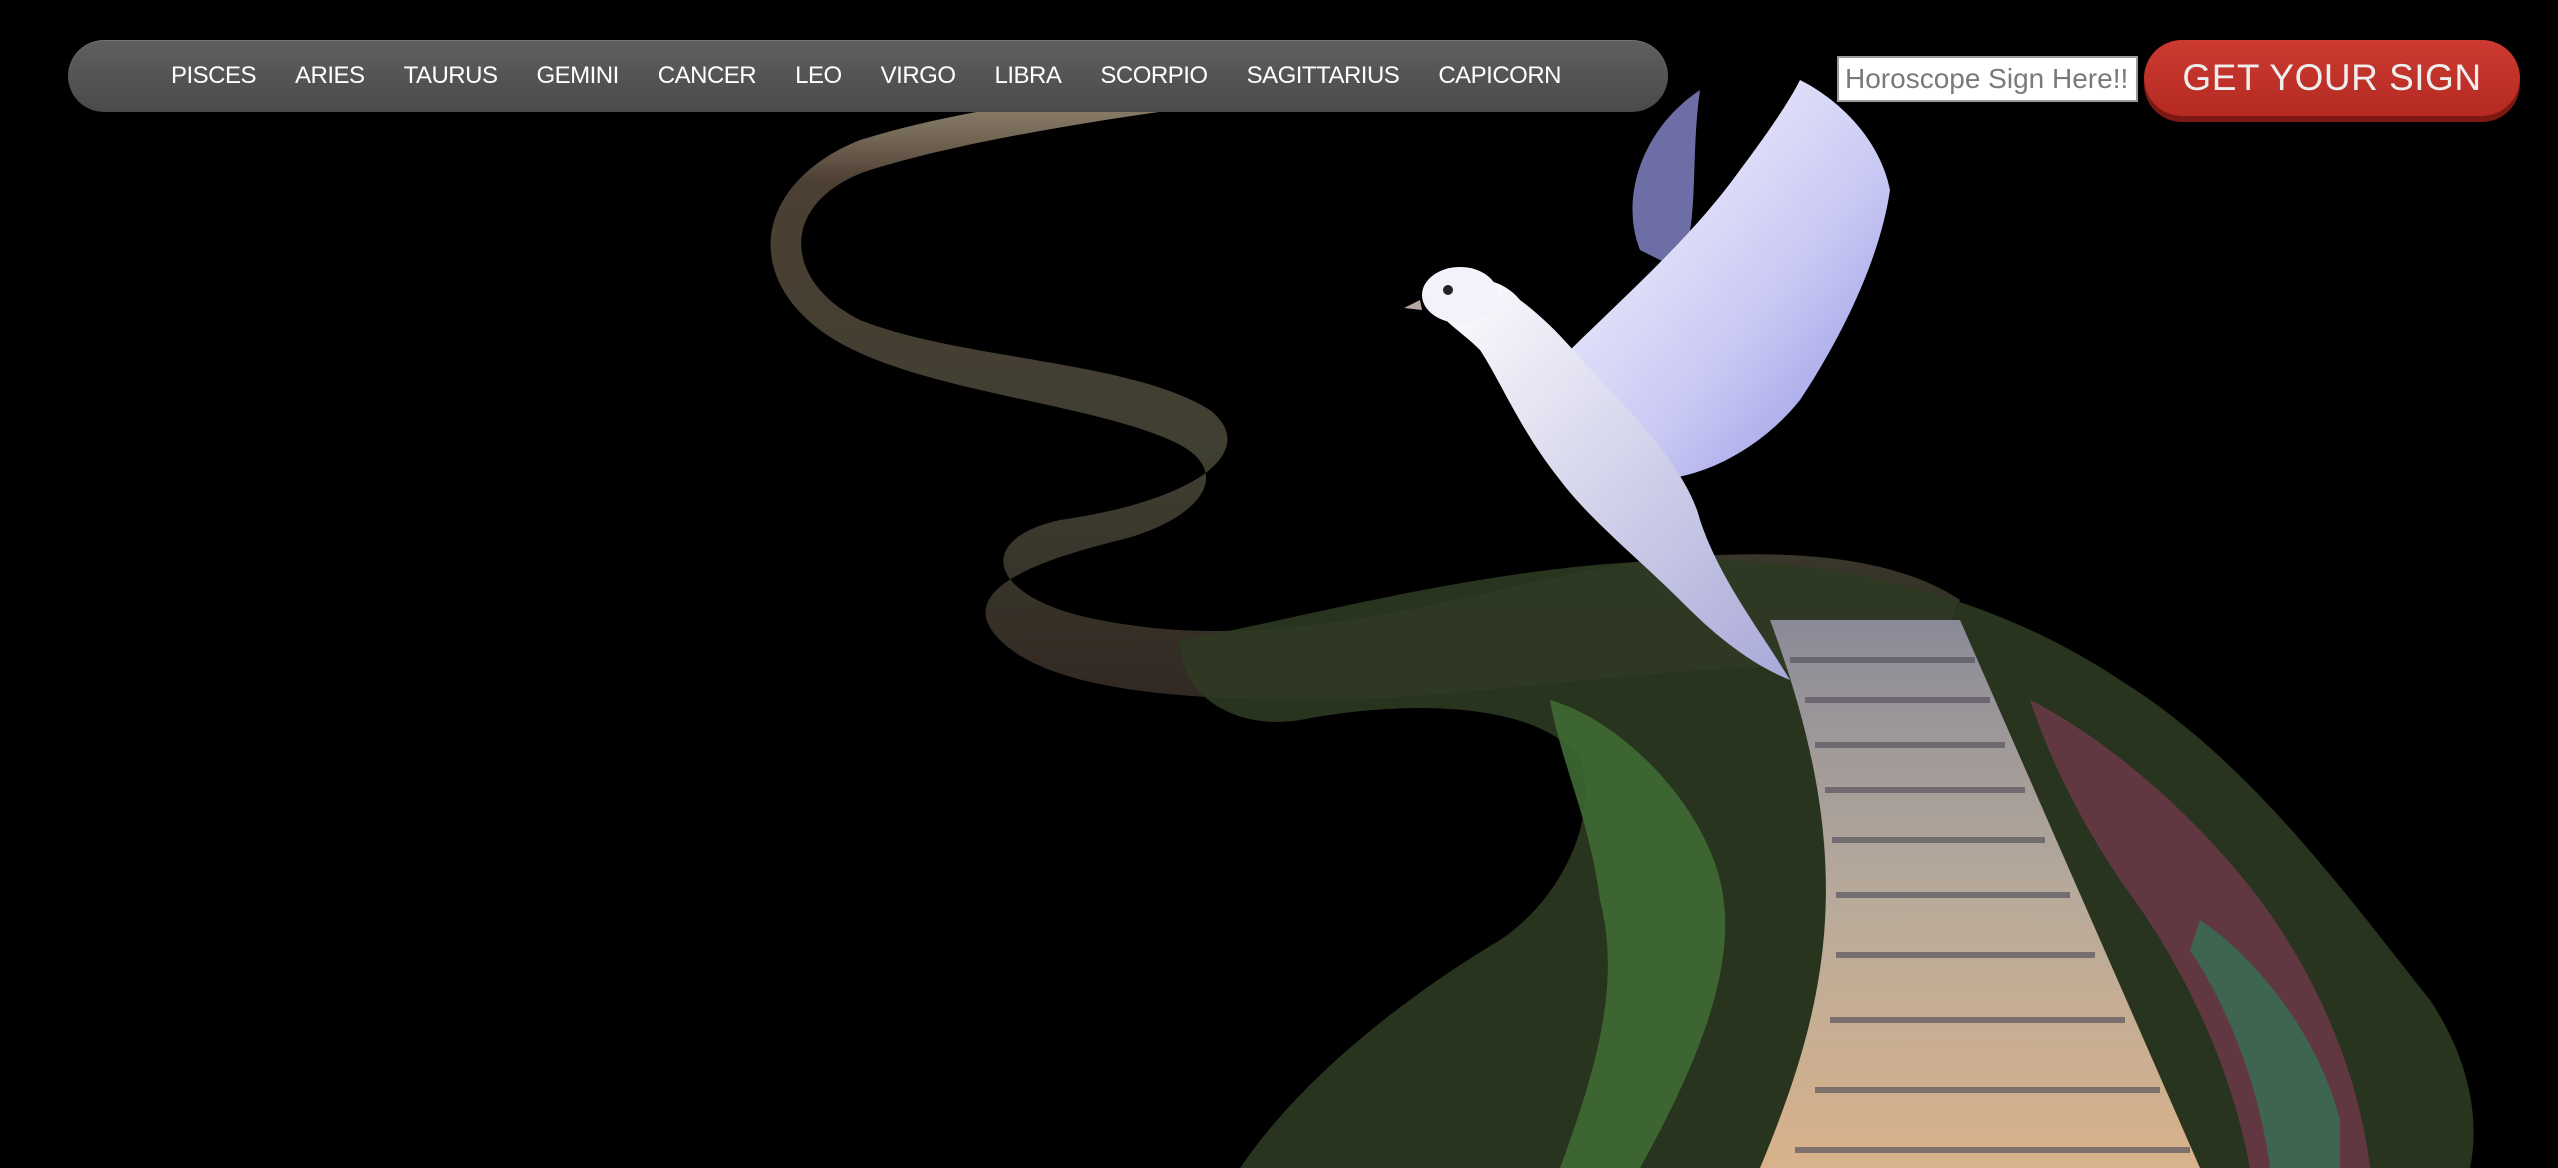  What do you see at coordinates (1154, 76) in the screenshot?
I see `nav-link-scorpio: SCORPIO` at bounding box center [1154, 76].